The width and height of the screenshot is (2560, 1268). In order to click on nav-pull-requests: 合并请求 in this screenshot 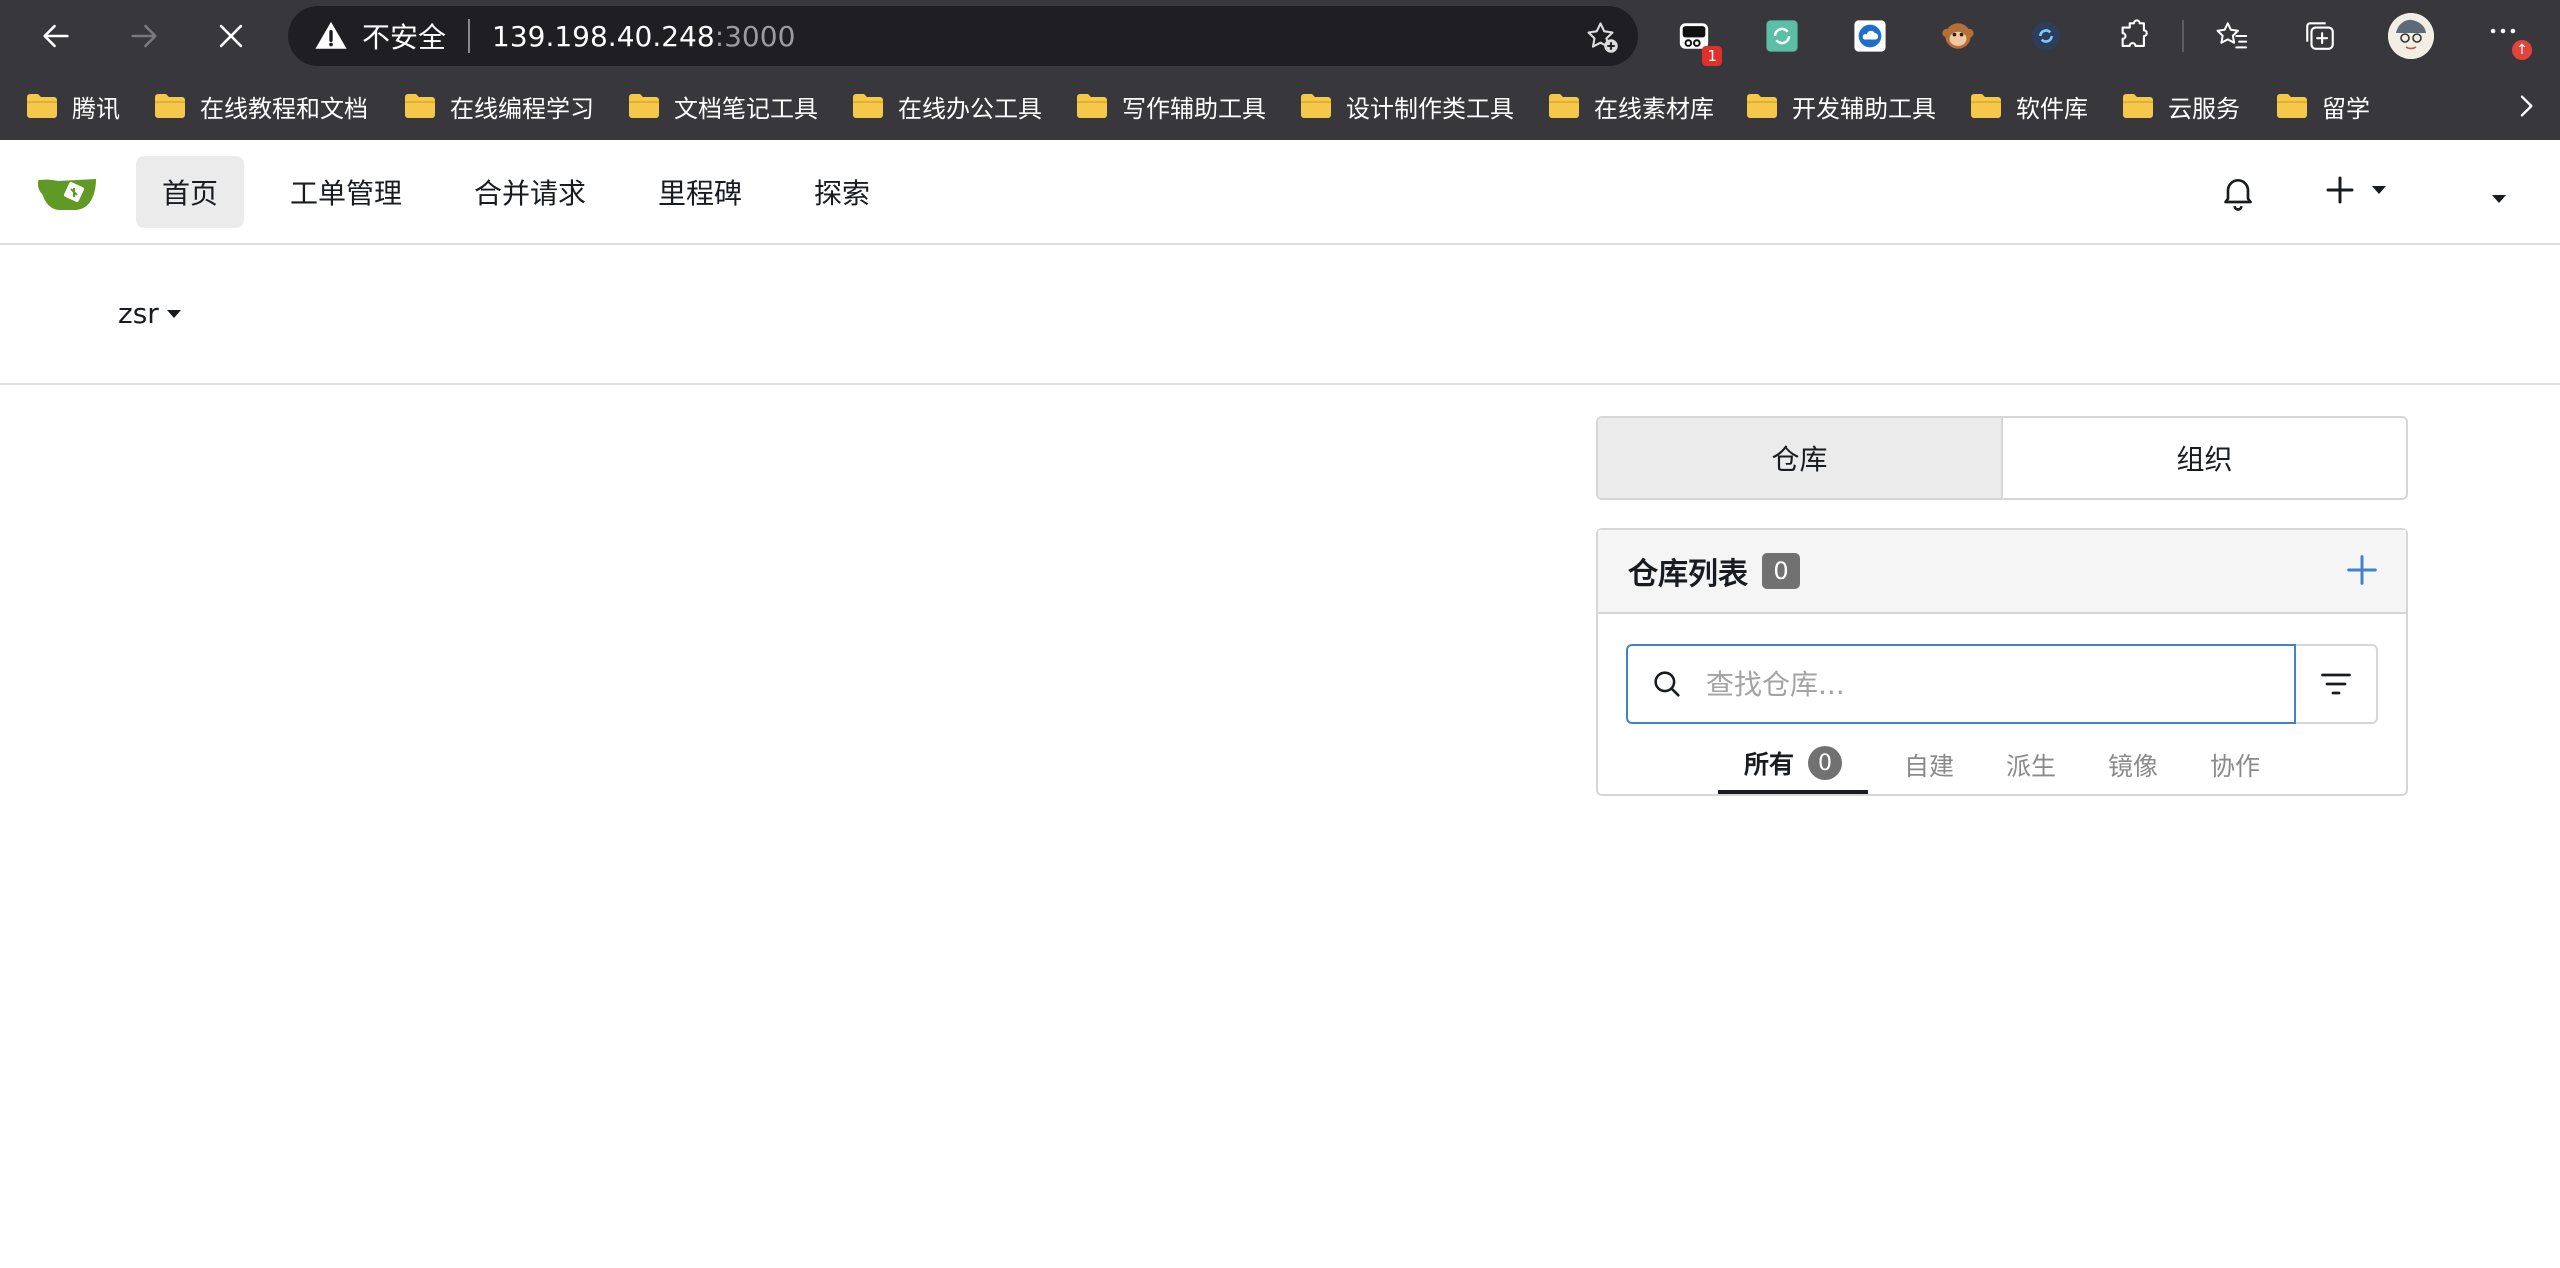, I will do `click(530, 192)`.